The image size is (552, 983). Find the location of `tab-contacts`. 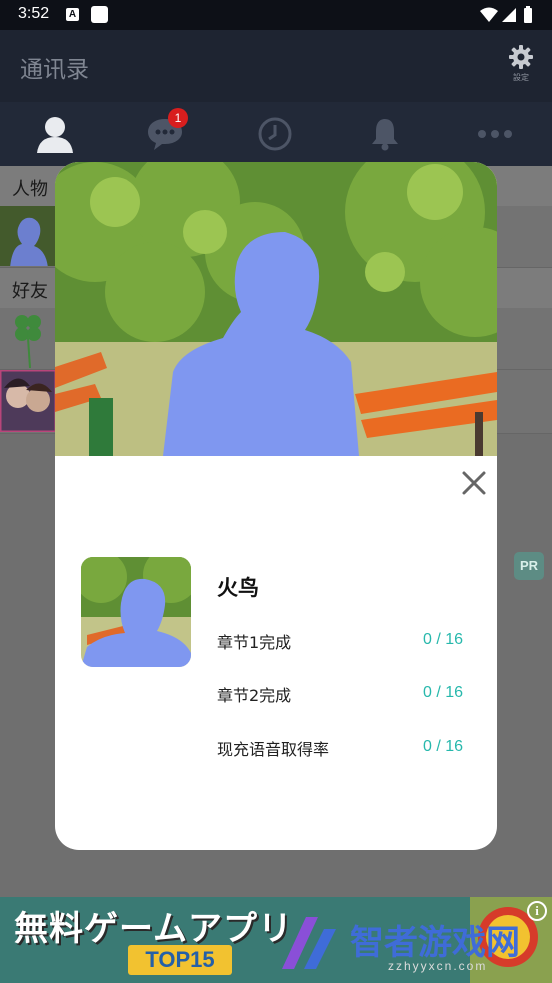

tab-contacts is located at coordinates (55, 134).